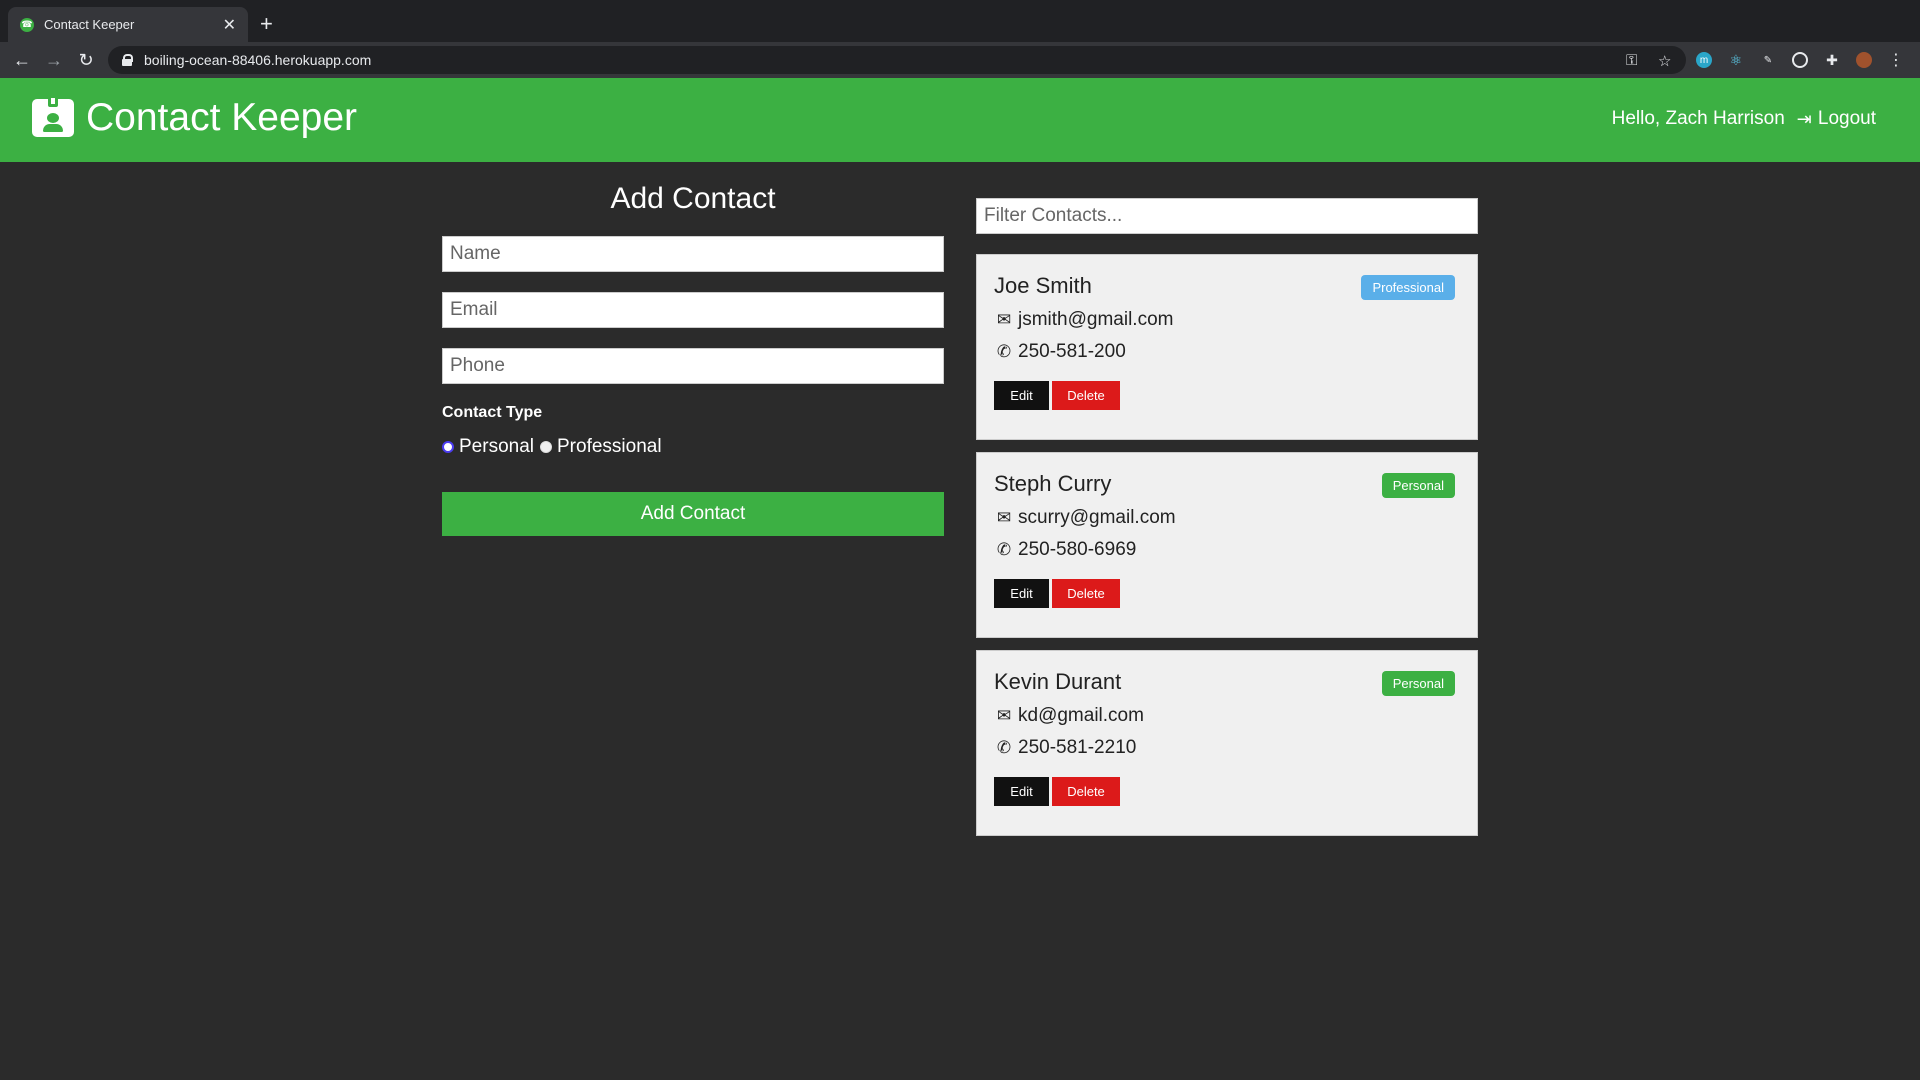 Image resolution: width=1920 pixels, height=1080 pixels. I want to click on extension-m-icon: m, so click(1704, 60).